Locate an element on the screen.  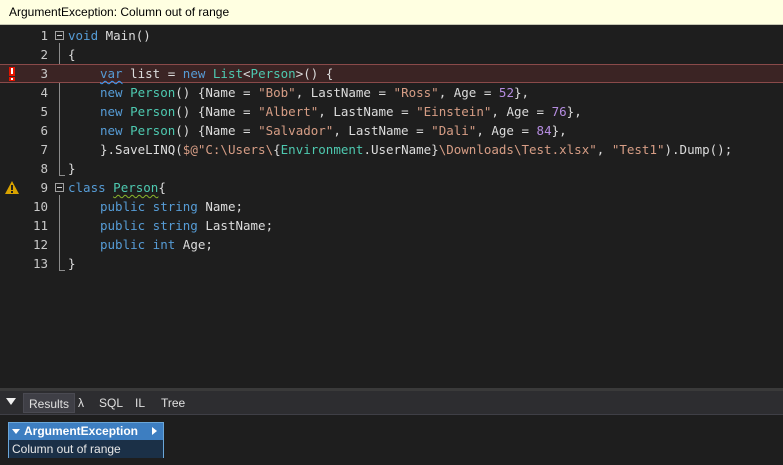
line-number: 5 is located at coordinates (44, 111).